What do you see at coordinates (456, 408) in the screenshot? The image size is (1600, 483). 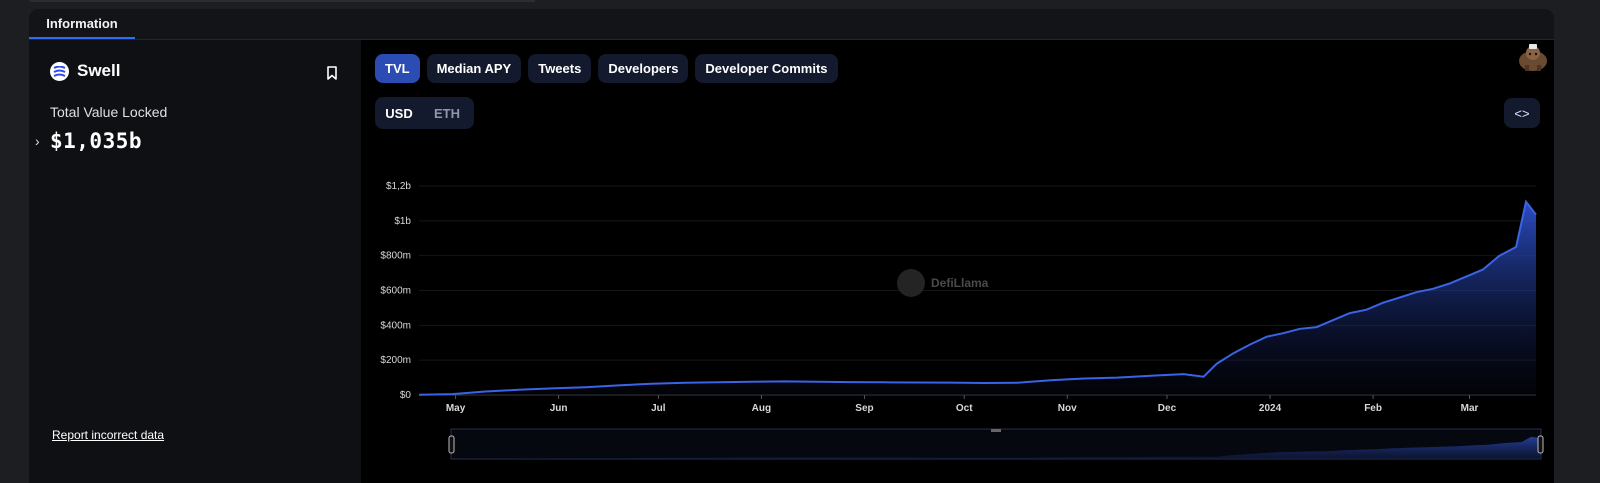 I see `x-tick-label: May` at bounding box center [456, 408].